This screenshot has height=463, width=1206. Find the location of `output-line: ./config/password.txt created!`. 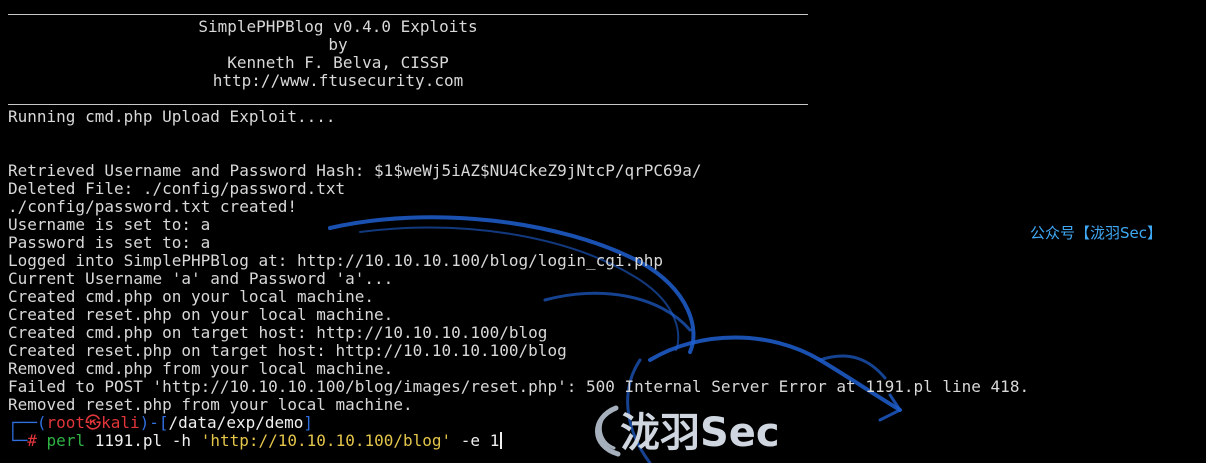

output-line: ./config/password.txt created! is located at coordinates (152, 206).